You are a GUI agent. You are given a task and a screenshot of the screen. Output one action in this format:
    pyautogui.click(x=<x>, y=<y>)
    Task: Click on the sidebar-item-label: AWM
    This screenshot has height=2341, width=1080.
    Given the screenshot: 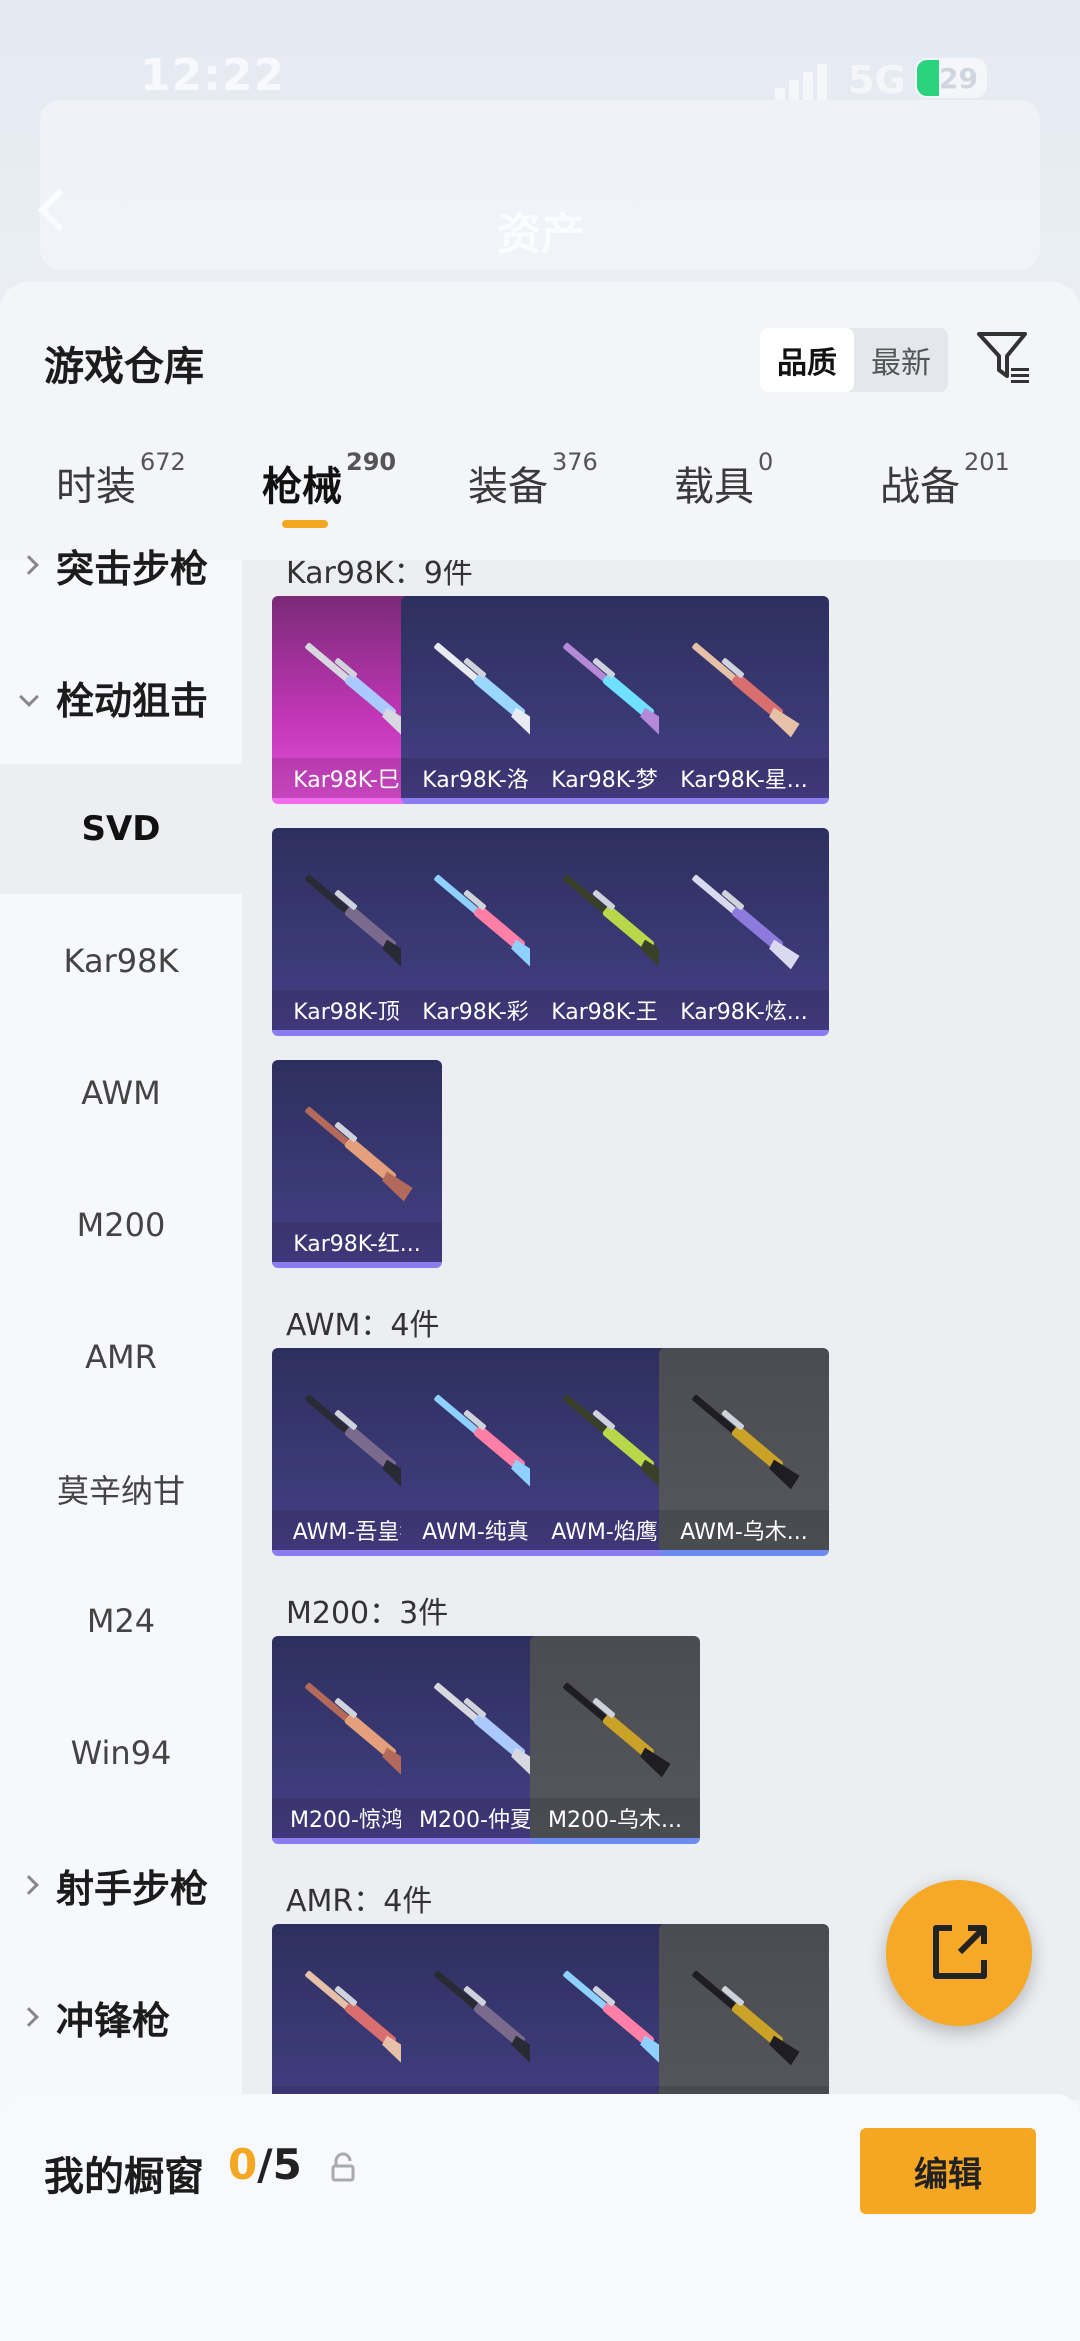 What is the action you would take?
    pyautogui.click(x=121, y=1093)
    